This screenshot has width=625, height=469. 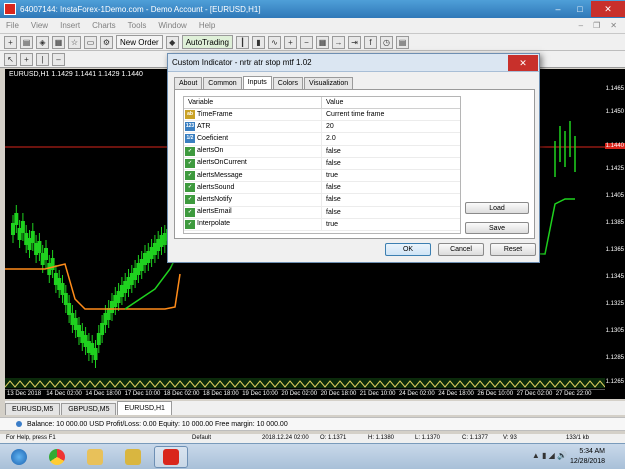 I want to click on input-row: 123 ATR 20, so click(x=322, y=127).